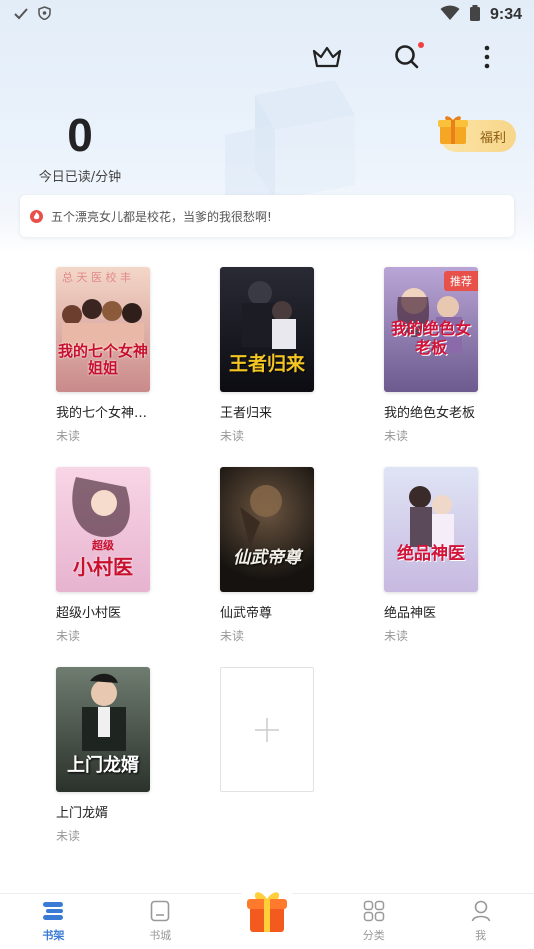  I want to click on book-item: 总 天 医 校 丰 我的七个女神姐姐 我的七个女神… 未读, so click(106, 355).